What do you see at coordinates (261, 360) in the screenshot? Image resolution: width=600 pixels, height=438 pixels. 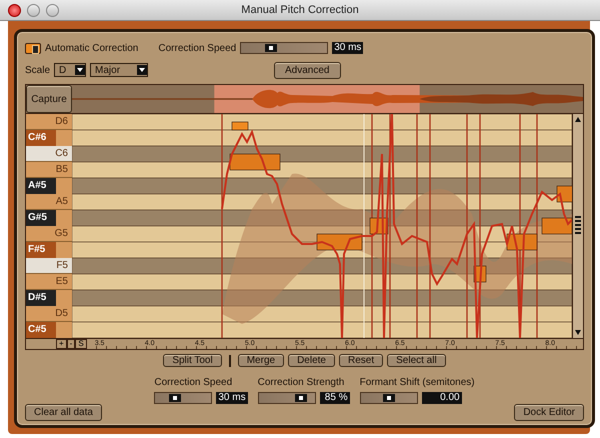 I see `edit-button: Merge` at bounding box center [261, 360].